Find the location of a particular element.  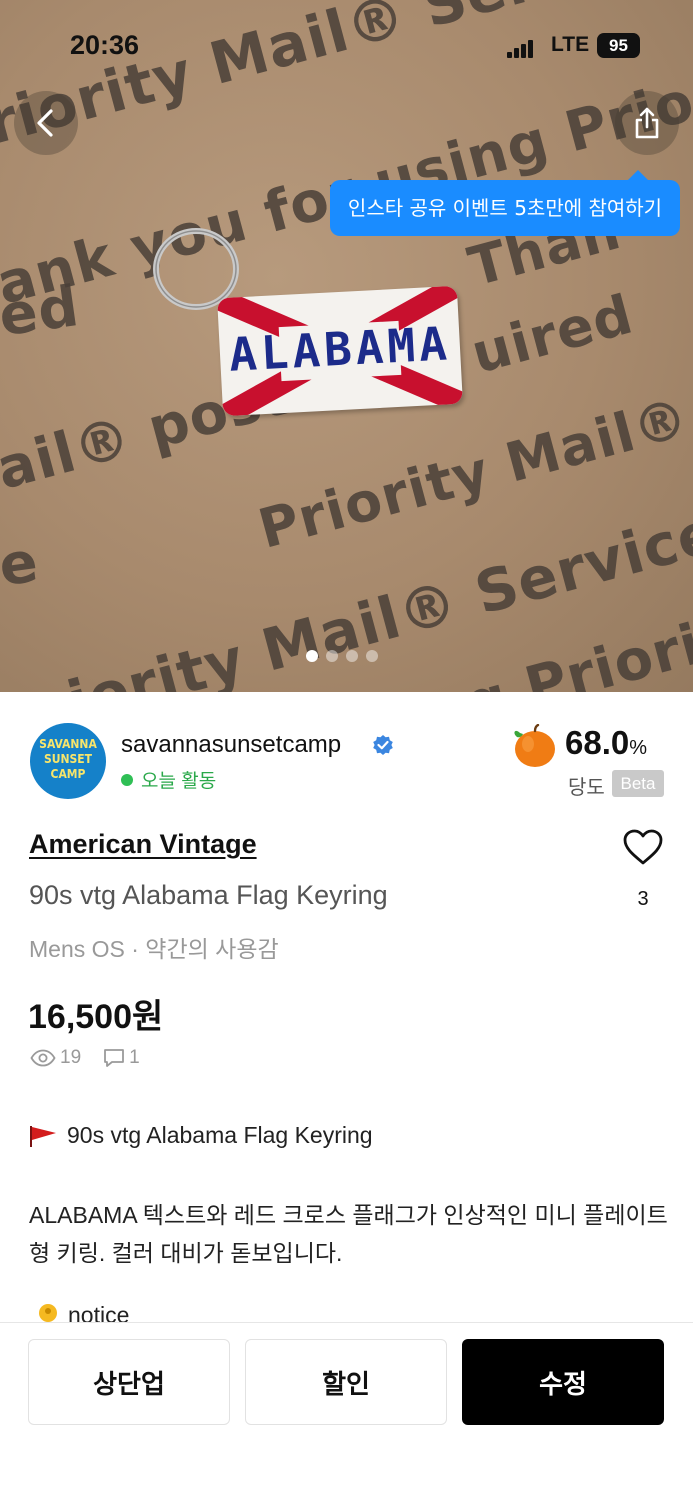

status-time: 20:36 is located at coordinates (105, 45).